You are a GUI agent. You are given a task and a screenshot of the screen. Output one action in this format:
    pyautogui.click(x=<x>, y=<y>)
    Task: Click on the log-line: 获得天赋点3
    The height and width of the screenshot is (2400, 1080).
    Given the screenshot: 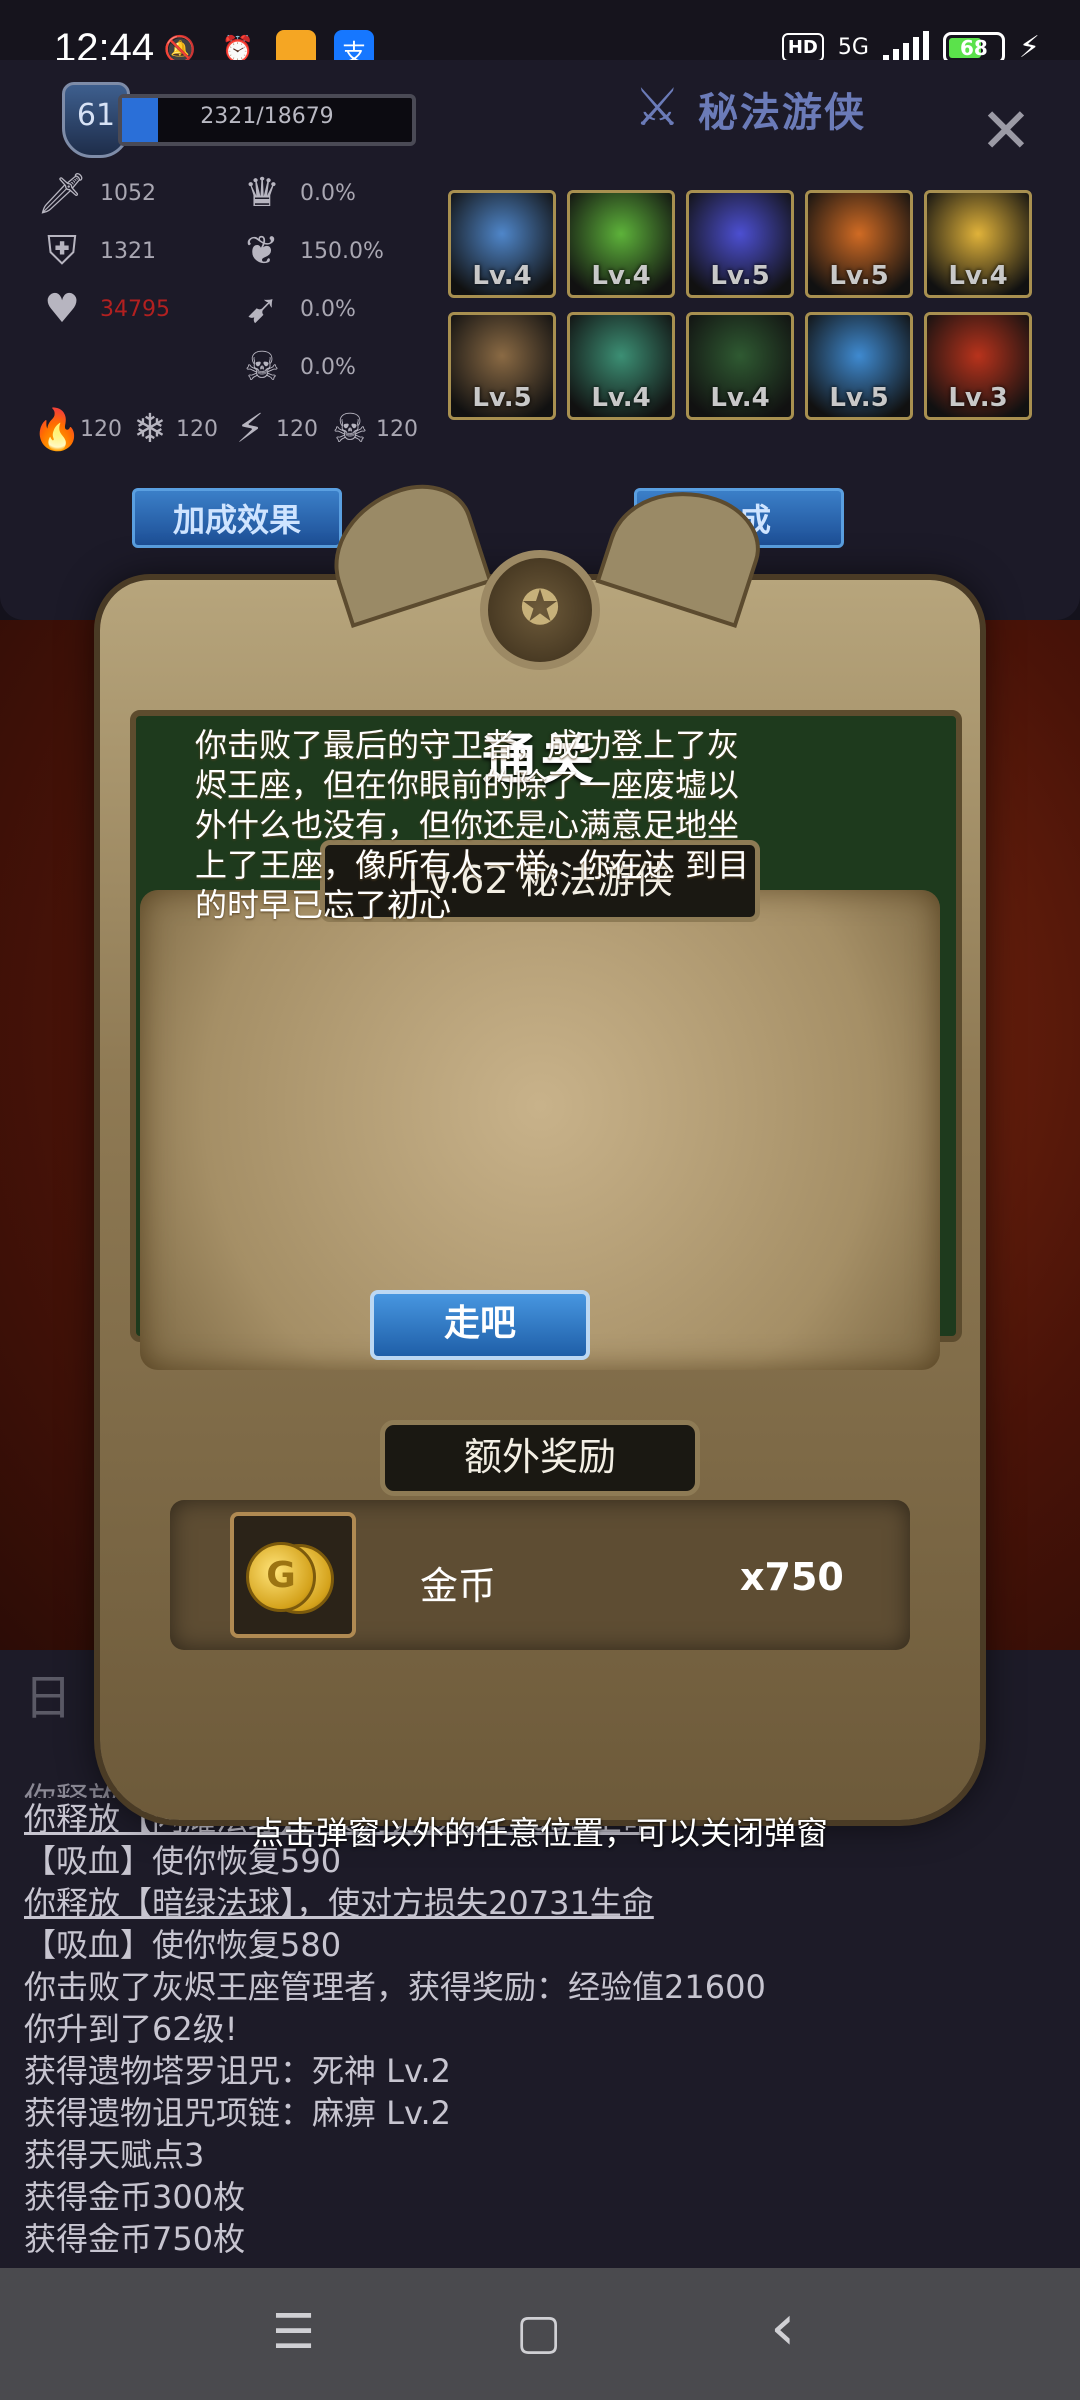 What is the action you would take?
    pyautogui.click(x=114, y=2155)
    